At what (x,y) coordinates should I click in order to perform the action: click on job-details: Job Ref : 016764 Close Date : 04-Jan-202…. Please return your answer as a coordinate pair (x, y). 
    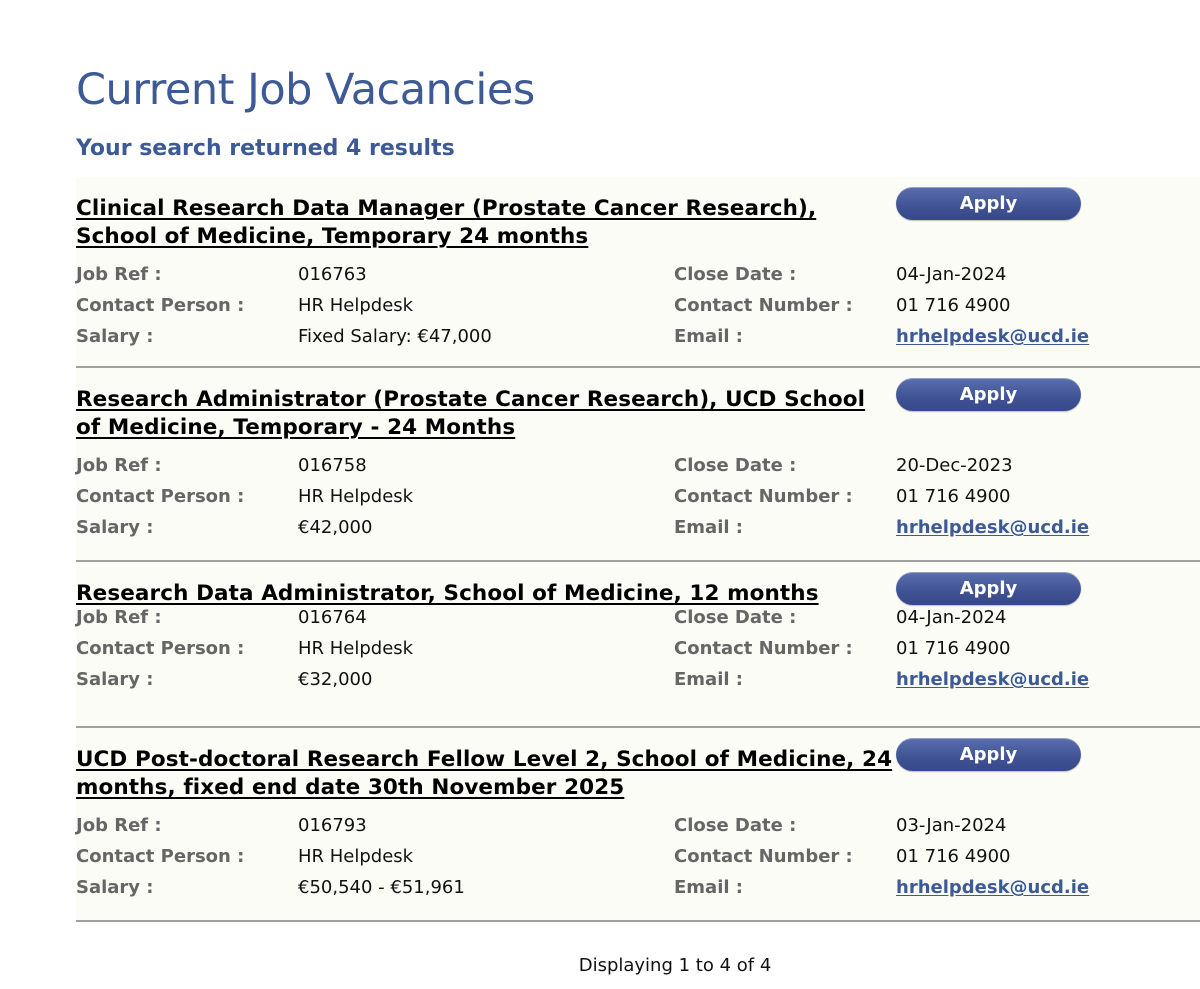
    Looking at the image, I should click on (638, 652).